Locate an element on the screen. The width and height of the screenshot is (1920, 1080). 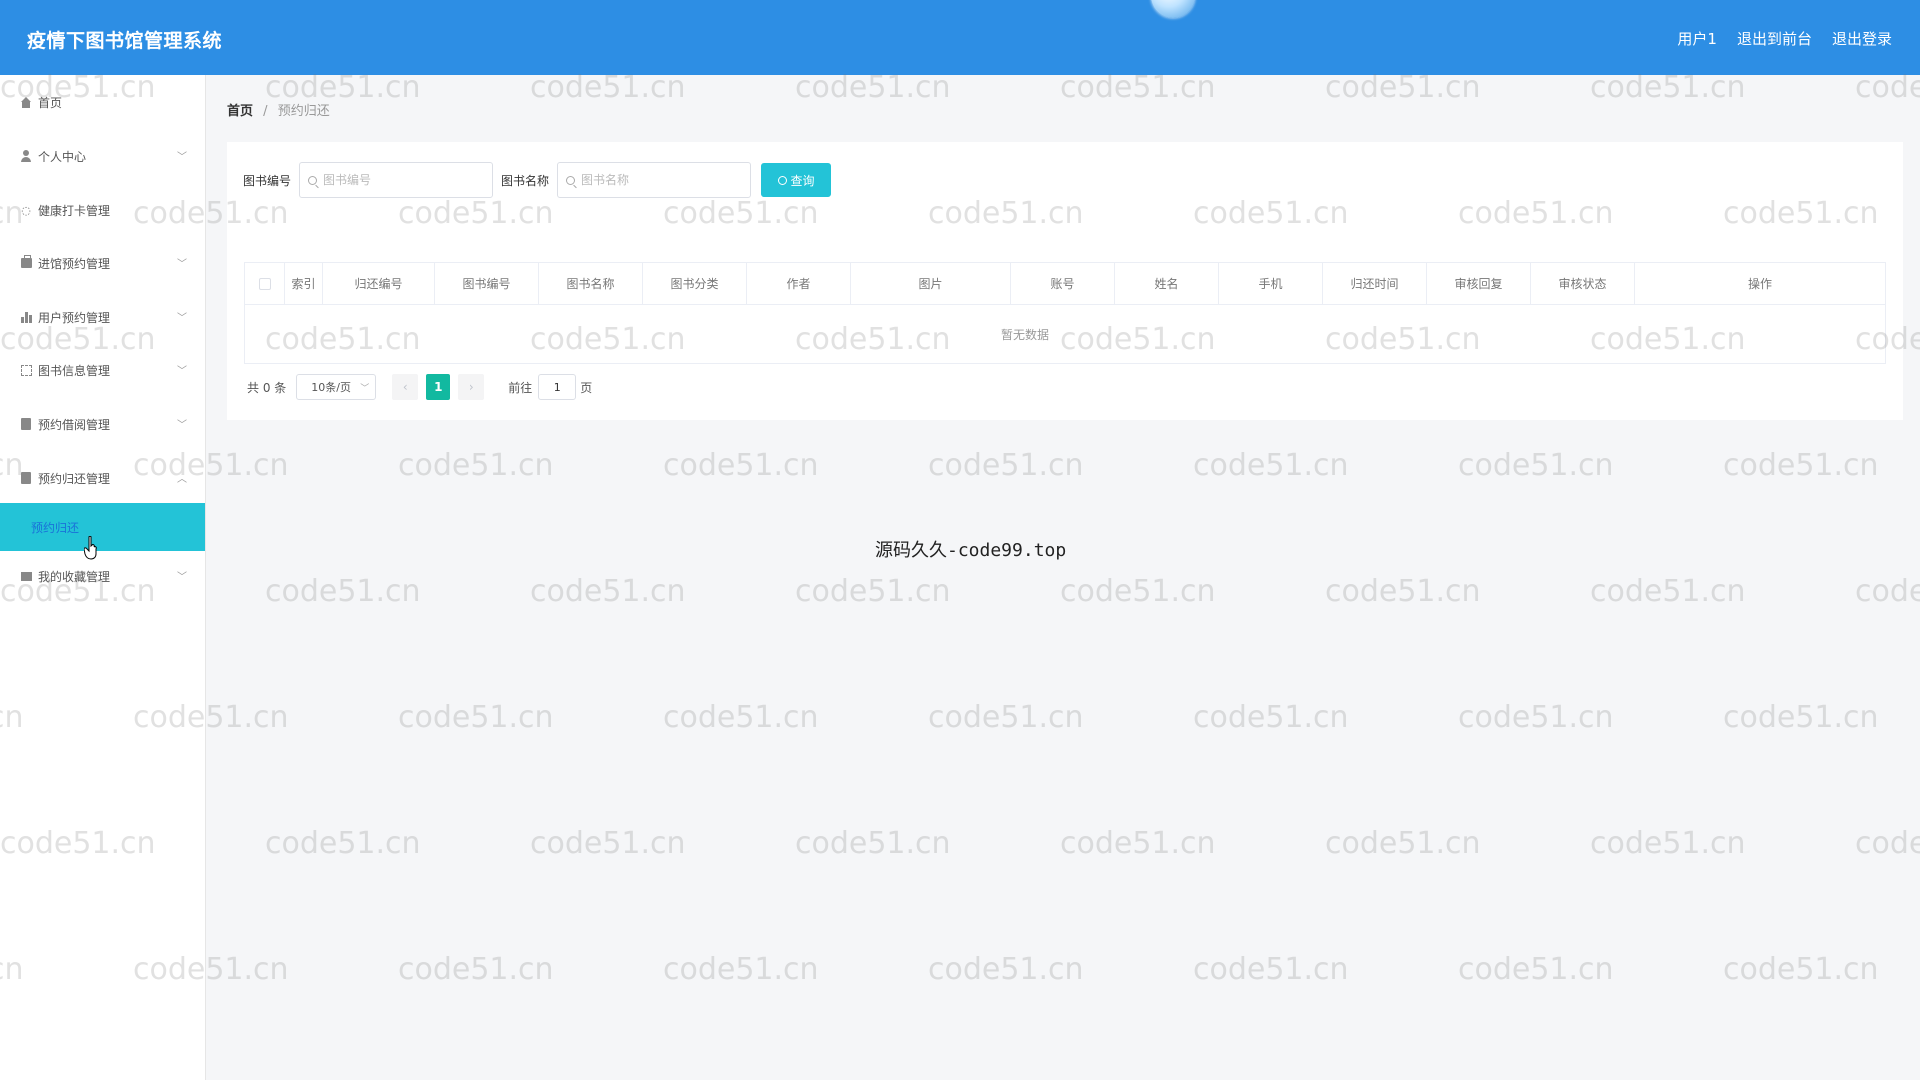
empty-text: 暂无数据 is located at coordinates (1024, 334).